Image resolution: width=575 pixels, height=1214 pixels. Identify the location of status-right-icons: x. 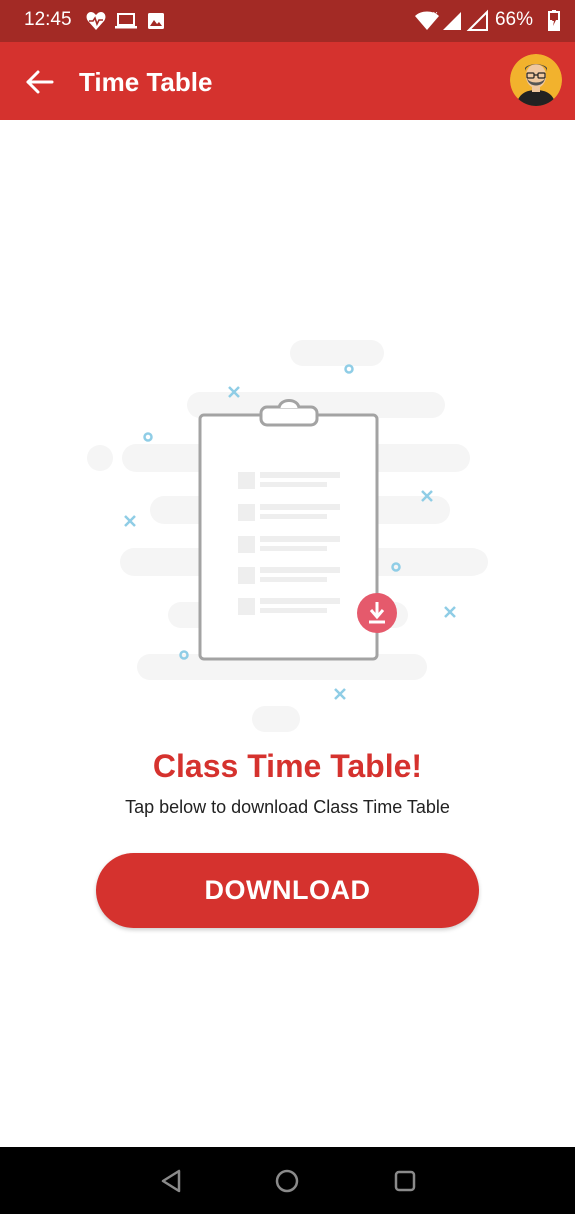
(487, 20).